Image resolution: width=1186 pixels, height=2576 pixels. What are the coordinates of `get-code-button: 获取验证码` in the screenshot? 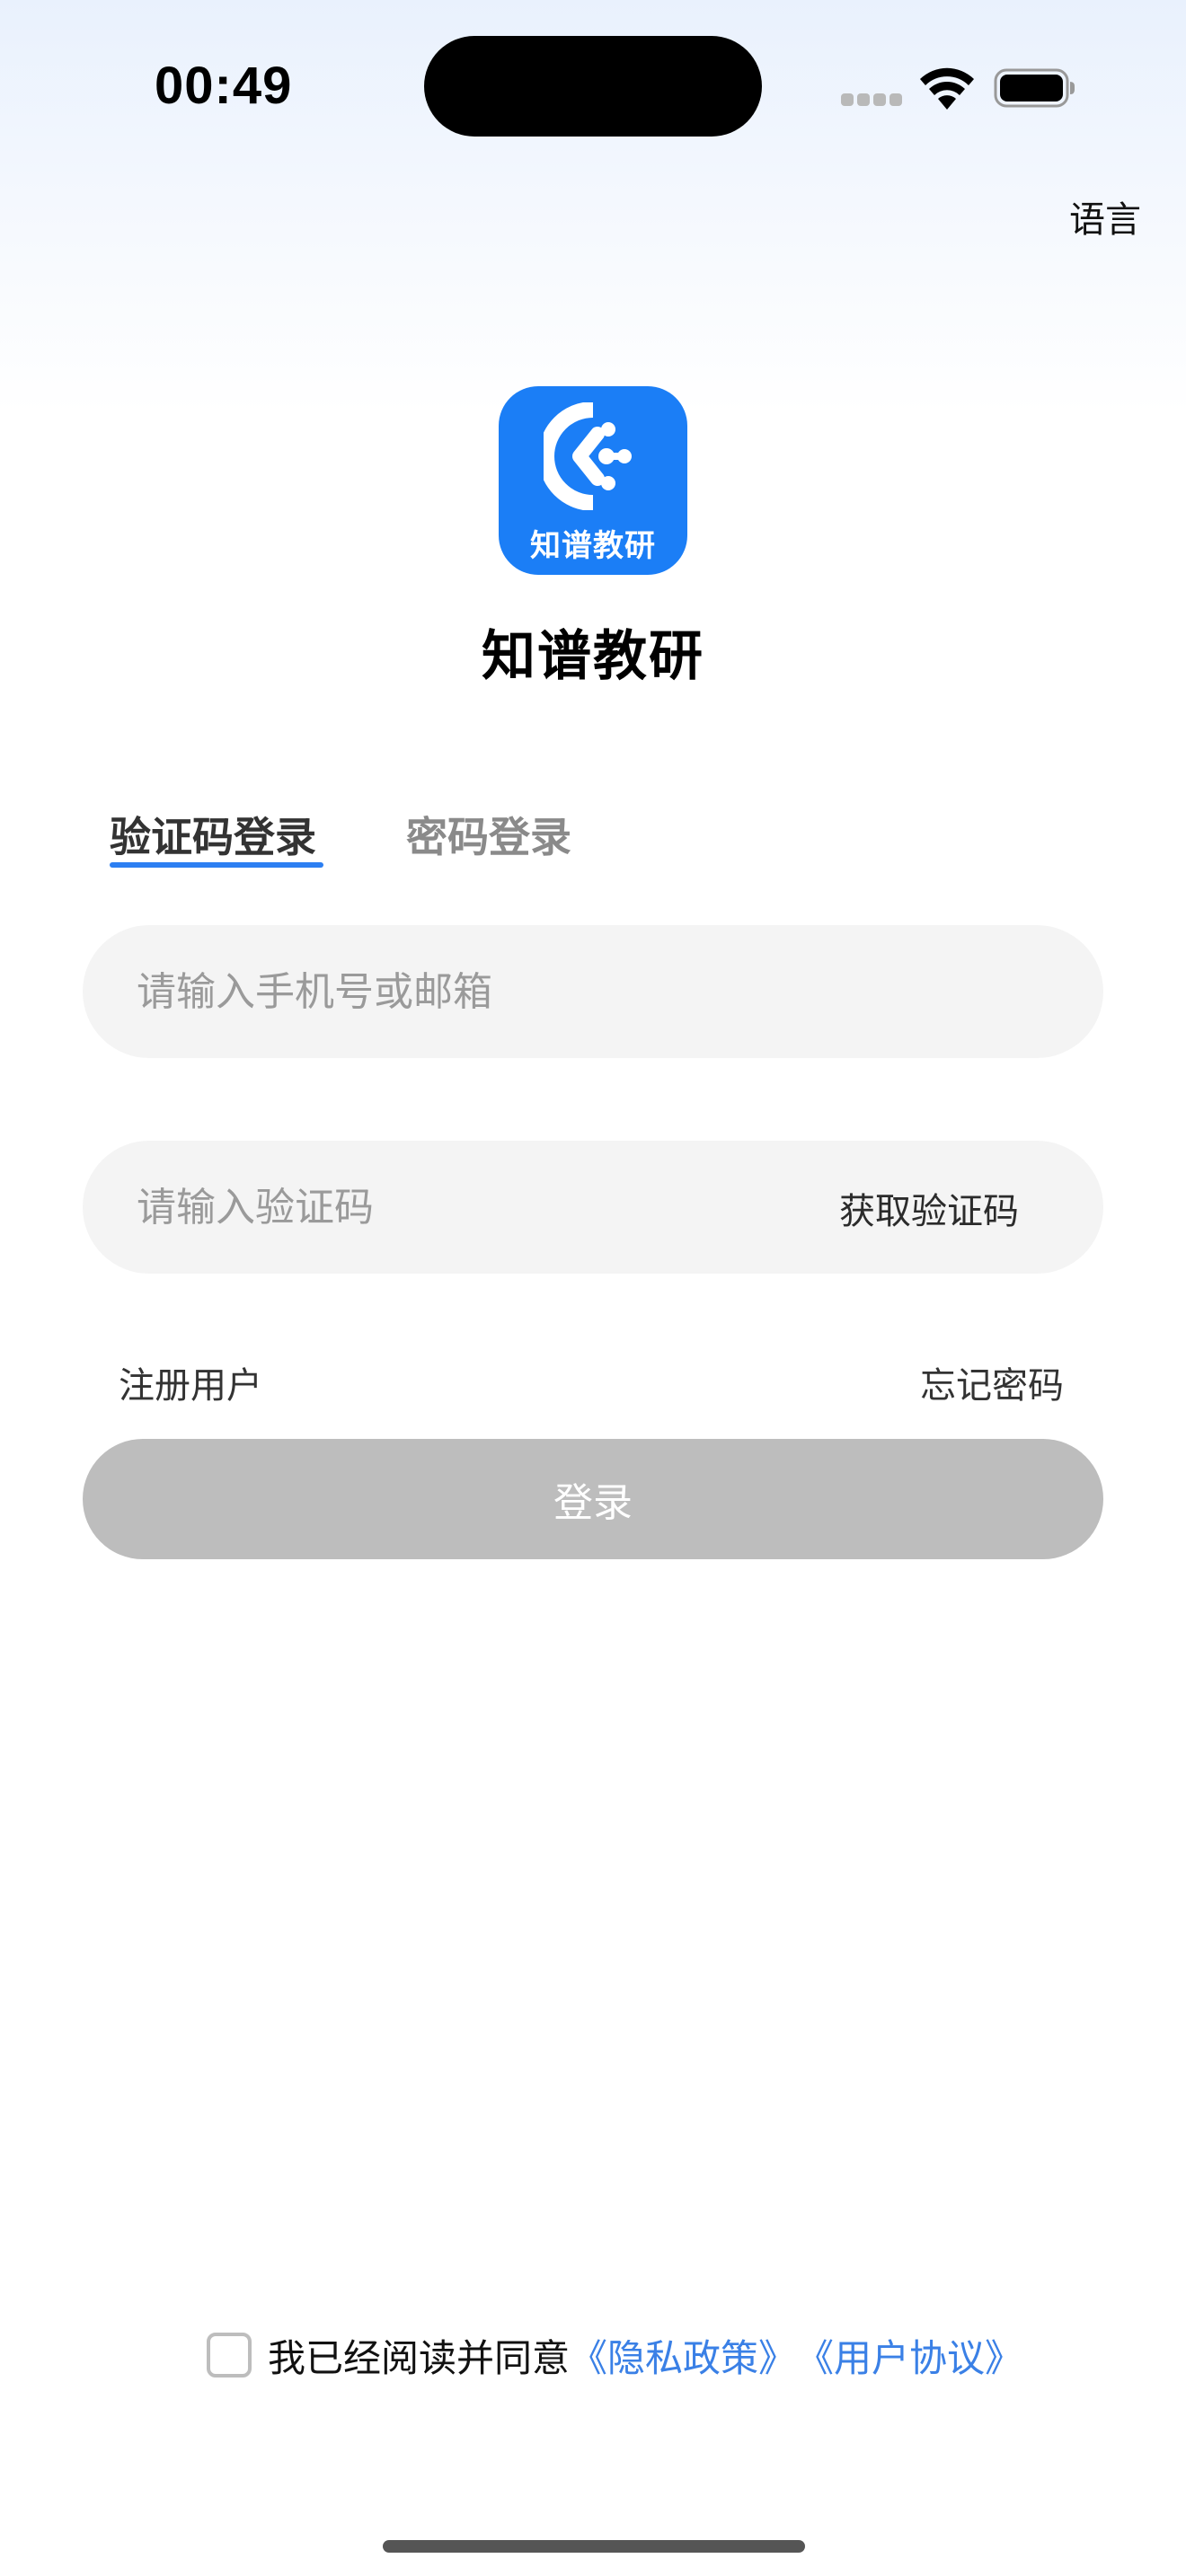 It's located at (929, 1208).